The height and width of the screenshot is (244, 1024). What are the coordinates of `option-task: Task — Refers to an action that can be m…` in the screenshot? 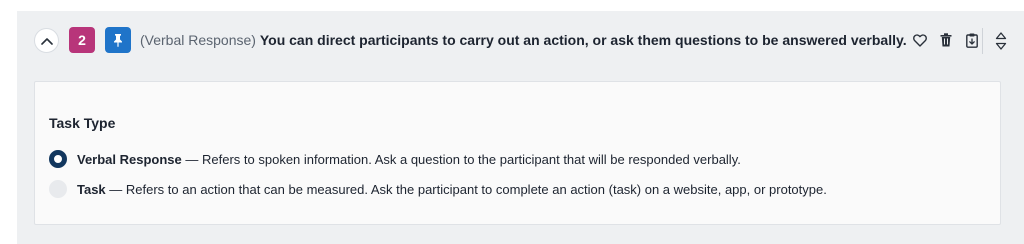 It's located at (438, 189).